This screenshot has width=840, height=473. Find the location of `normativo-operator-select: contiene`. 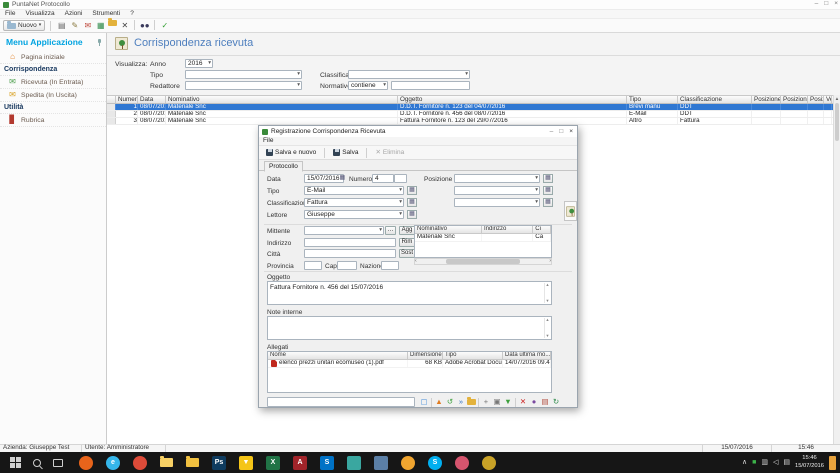

normativo-operator-select: contiene is located at coordinates (368, 85).